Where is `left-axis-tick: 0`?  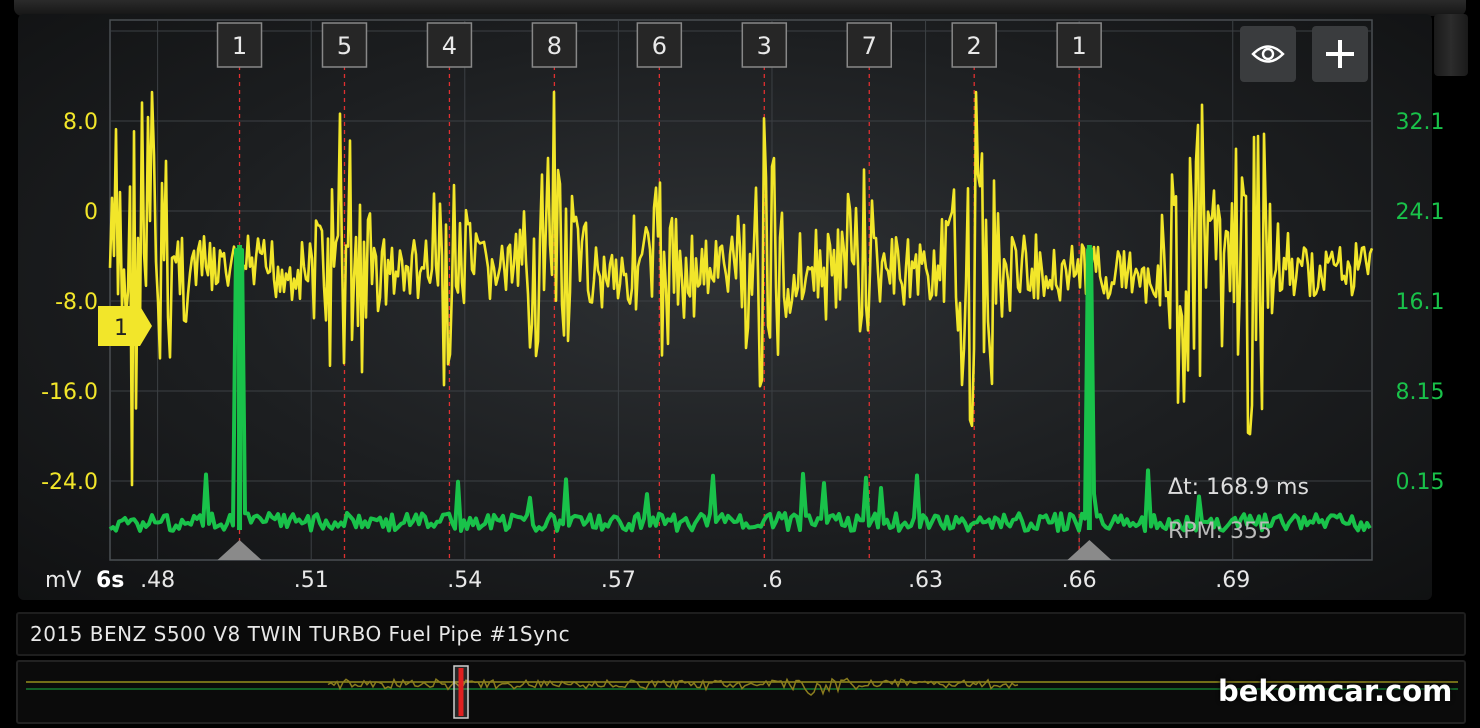
left-axis-tick: 0 is located at coordinates (91, 212).